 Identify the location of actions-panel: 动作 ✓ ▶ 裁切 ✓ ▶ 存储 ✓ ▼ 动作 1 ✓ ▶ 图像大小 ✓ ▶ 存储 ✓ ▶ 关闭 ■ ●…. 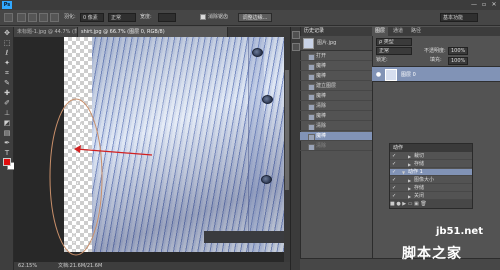
(431, 176).